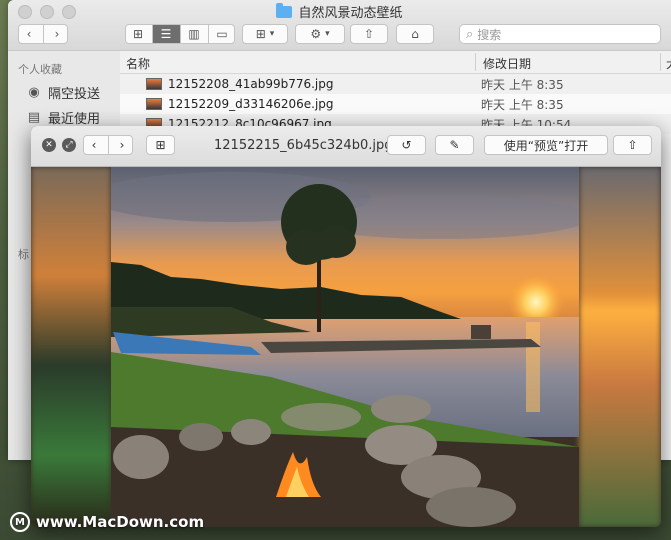 The height and width of the screenshot is (540, 671). Describe the element at coordinates (23, 254) in the screenshot. I see `sidebar-heading-tags: 标` at that location.